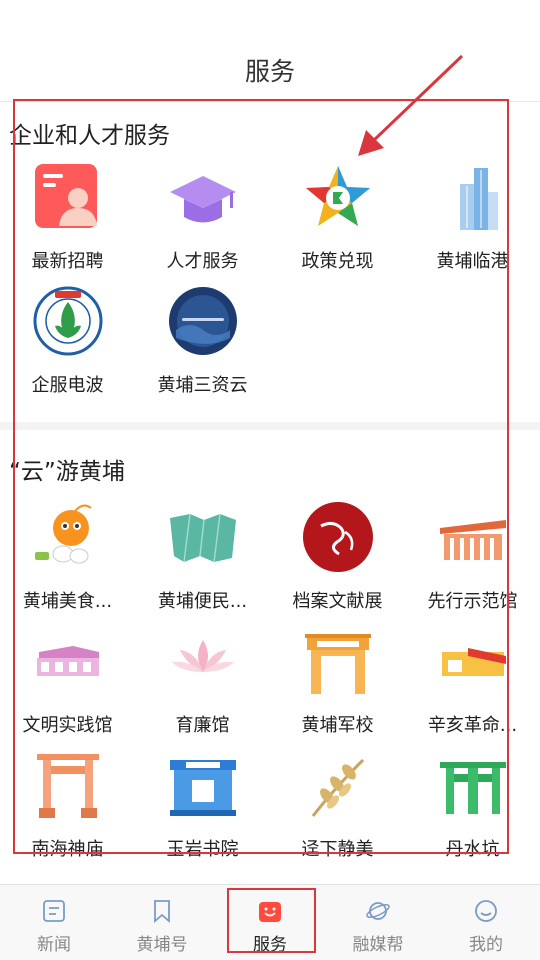  What do you see at coordinates (473, 540) in the screenshot?
I see `pavilion-icon` at bounding box center [473, 540].